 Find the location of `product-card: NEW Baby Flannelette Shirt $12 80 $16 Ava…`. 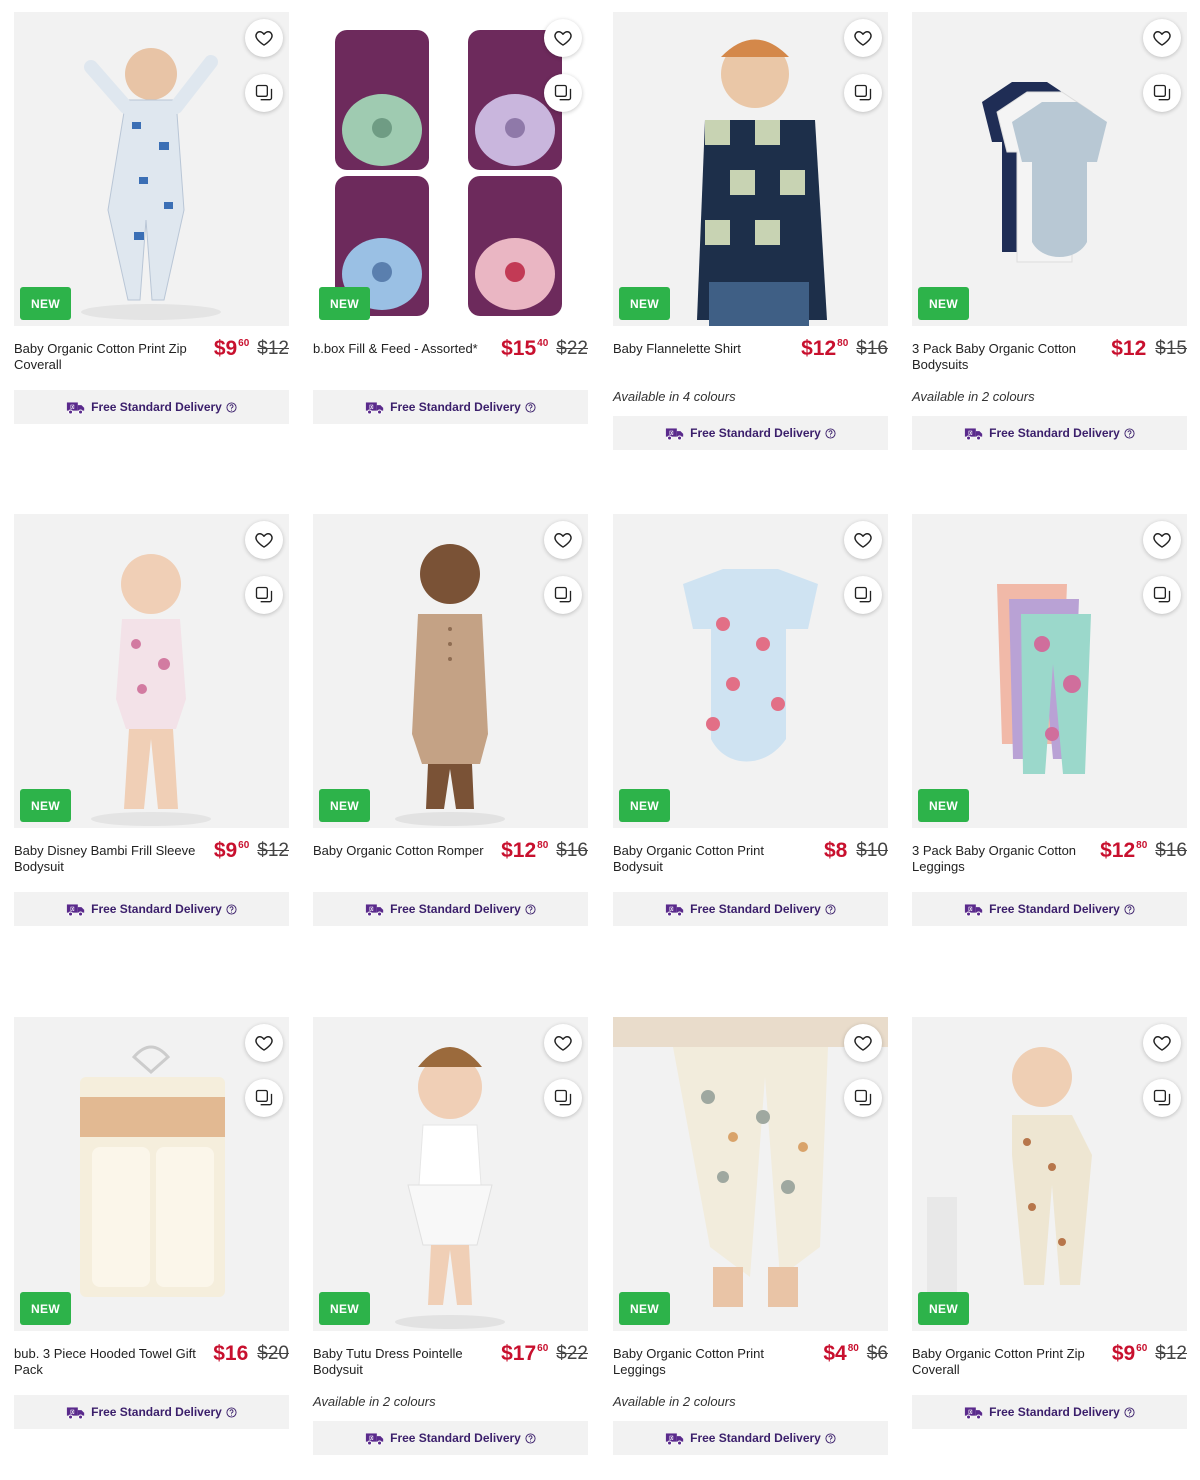

product-card: NEW Baby Flannelette Shirt $12 80 $16 Ava… is located at coordinates (750, 231).